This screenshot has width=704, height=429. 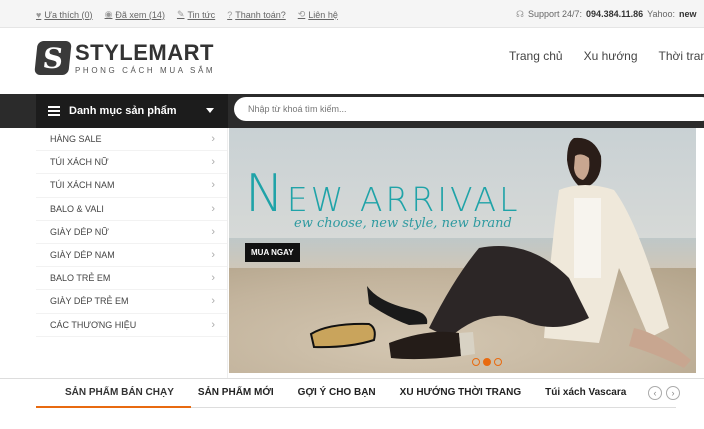 What do you see at coordinates (201, 14) in the screenshot?
I see `news-label: Tin tức` at bounding box center [201, 14].